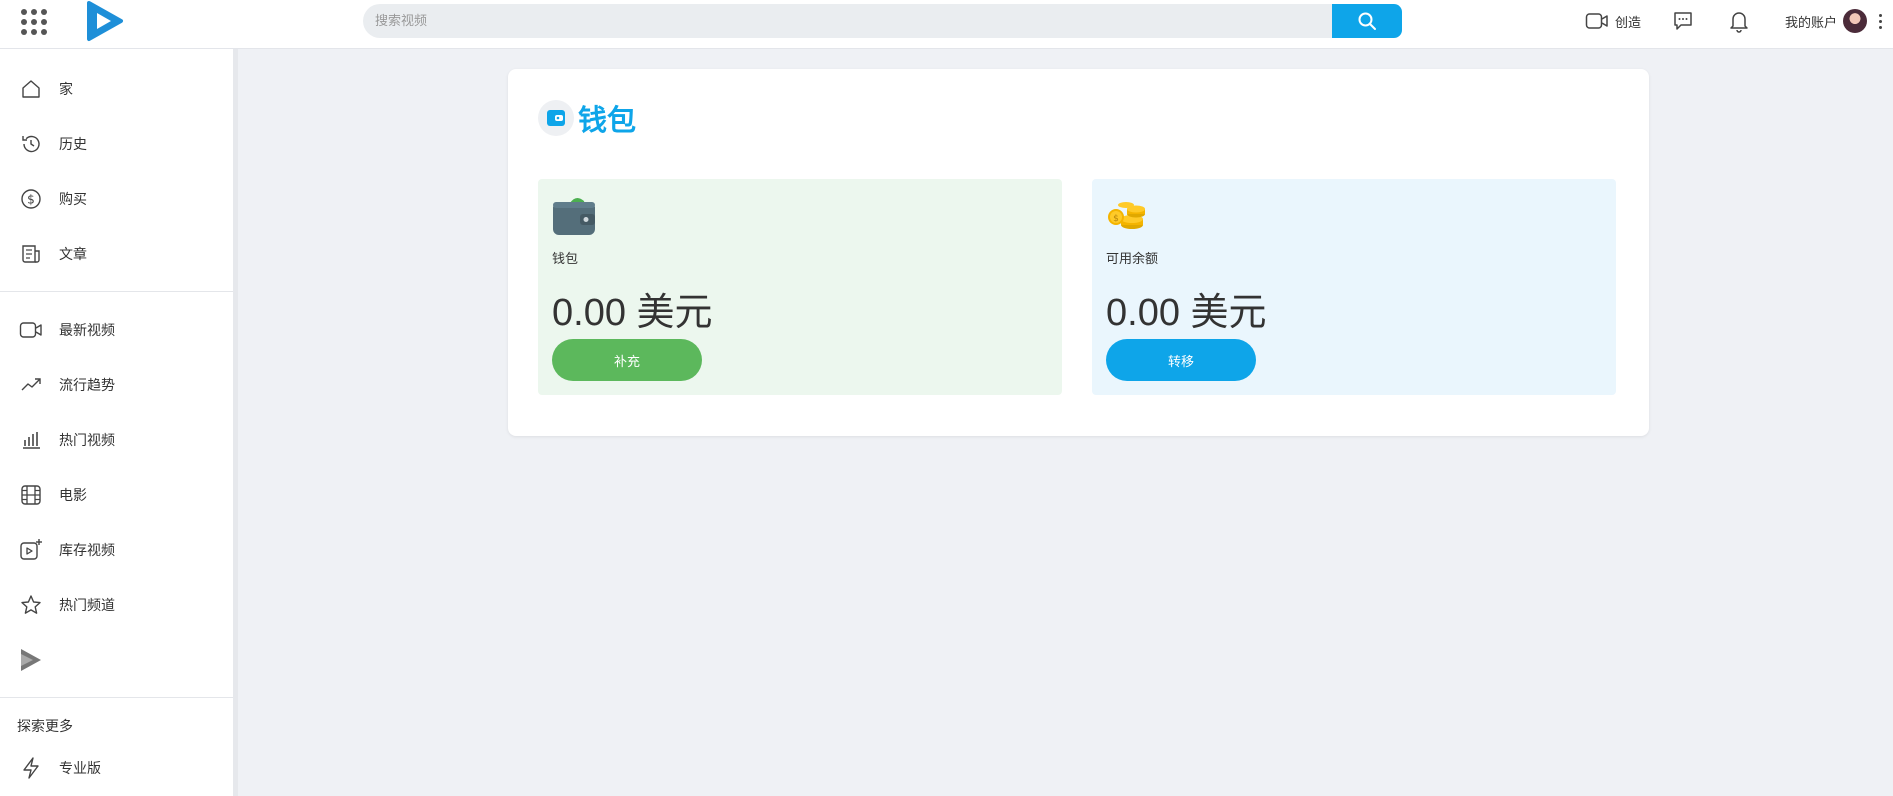 The image size is (1893, 796). What do you see at coordinates (33, 21) in the screenshot?
I see `apps-grid-icon` at bounding box center [33, 21].